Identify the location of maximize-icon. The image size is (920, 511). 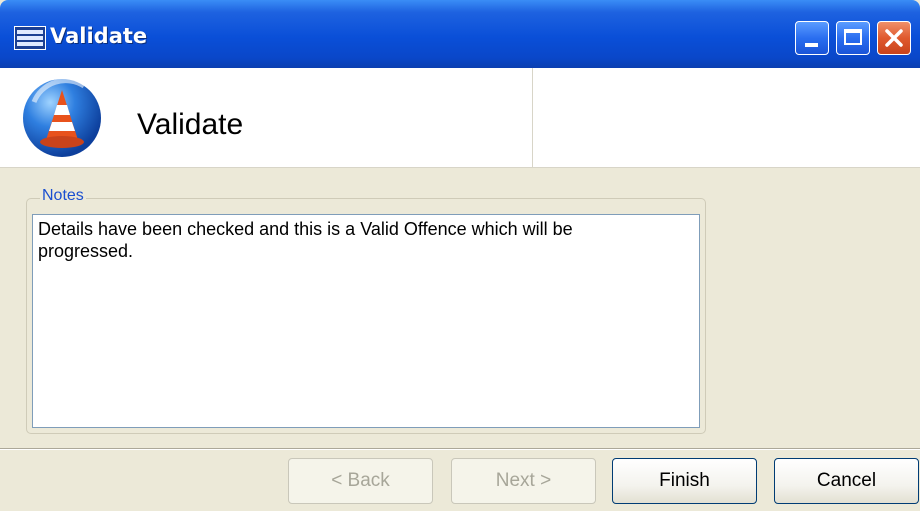
(853, 37).